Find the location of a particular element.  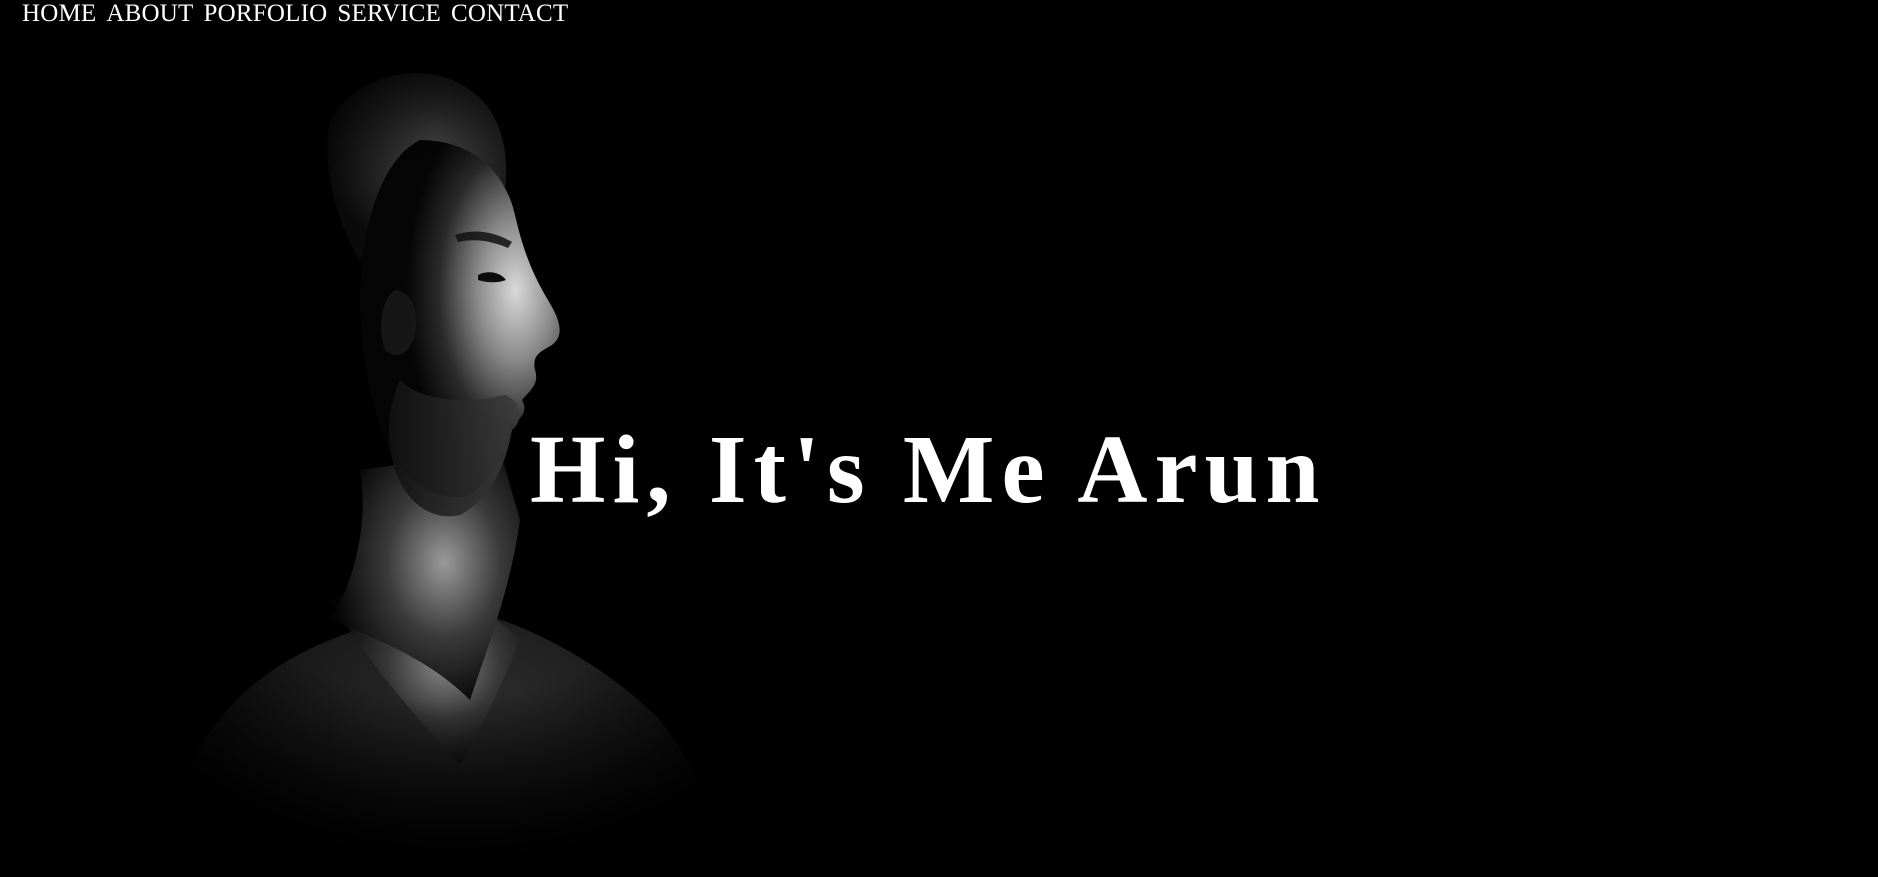

top-nav: HOME ABOUT PORFOLIO SERVICE CONTACT is located at coordinates (295, 14).